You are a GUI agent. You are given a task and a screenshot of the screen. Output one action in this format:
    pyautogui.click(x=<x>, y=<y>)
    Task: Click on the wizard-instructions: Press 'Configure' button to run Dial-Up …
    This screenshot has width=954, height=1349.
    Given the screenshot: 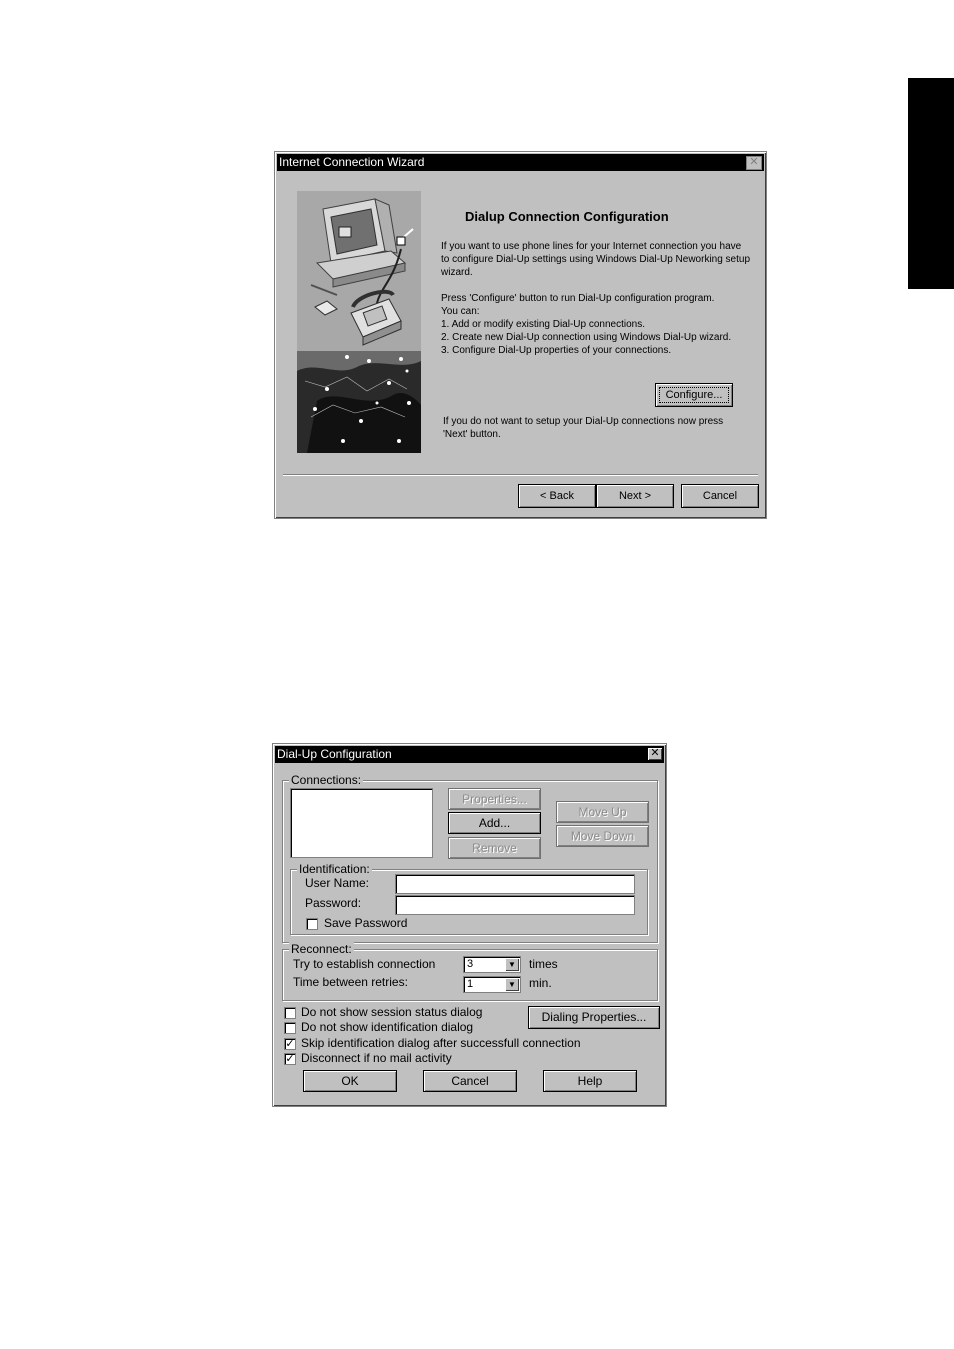 What is the action you would take?
    pyautogui.click(x=596, y=324)
    